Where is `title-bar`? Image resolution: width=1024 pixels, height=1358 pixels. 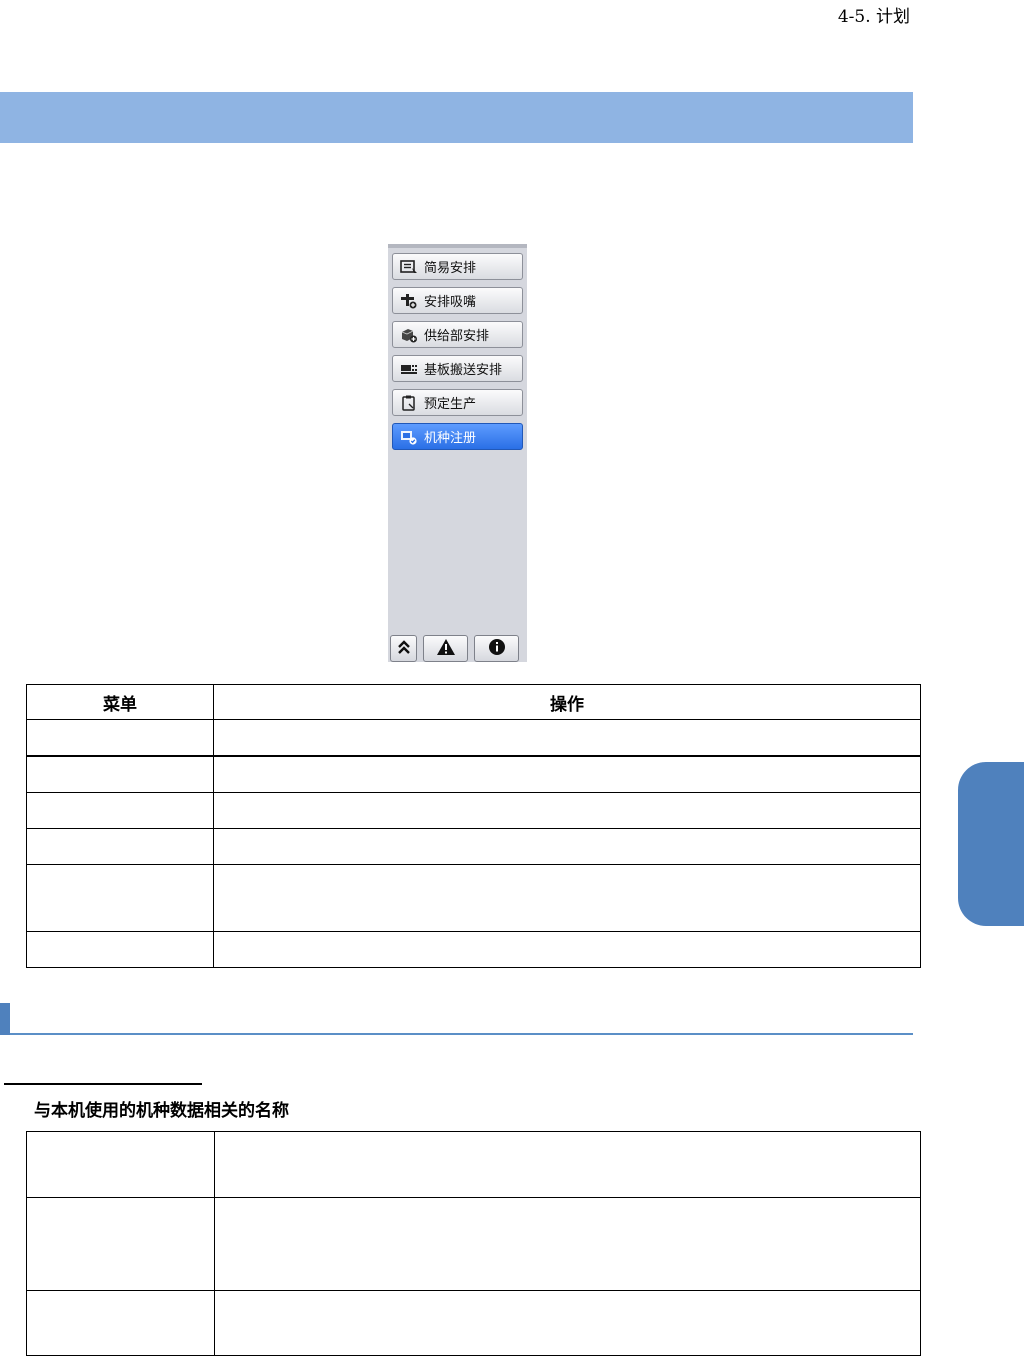 title-bar is located at coordinates (456, 117).